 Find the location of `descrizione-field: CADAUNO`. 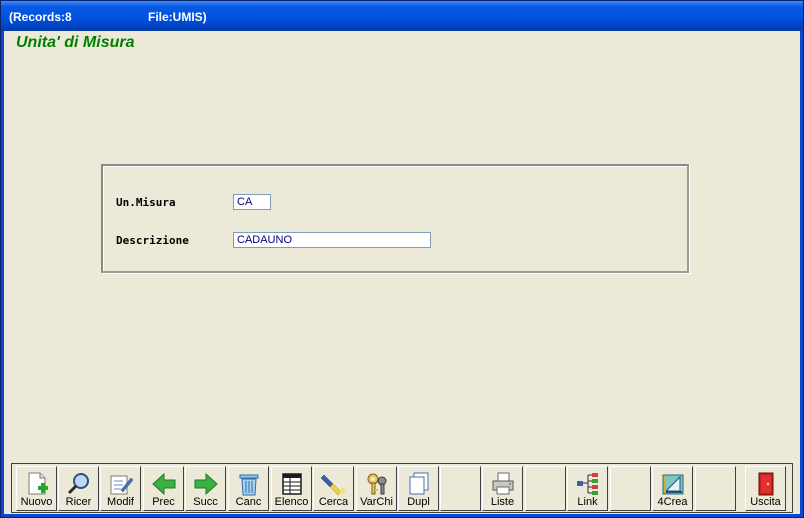

descrizione-field: CADAUNO is located at coordinates (332, 240).